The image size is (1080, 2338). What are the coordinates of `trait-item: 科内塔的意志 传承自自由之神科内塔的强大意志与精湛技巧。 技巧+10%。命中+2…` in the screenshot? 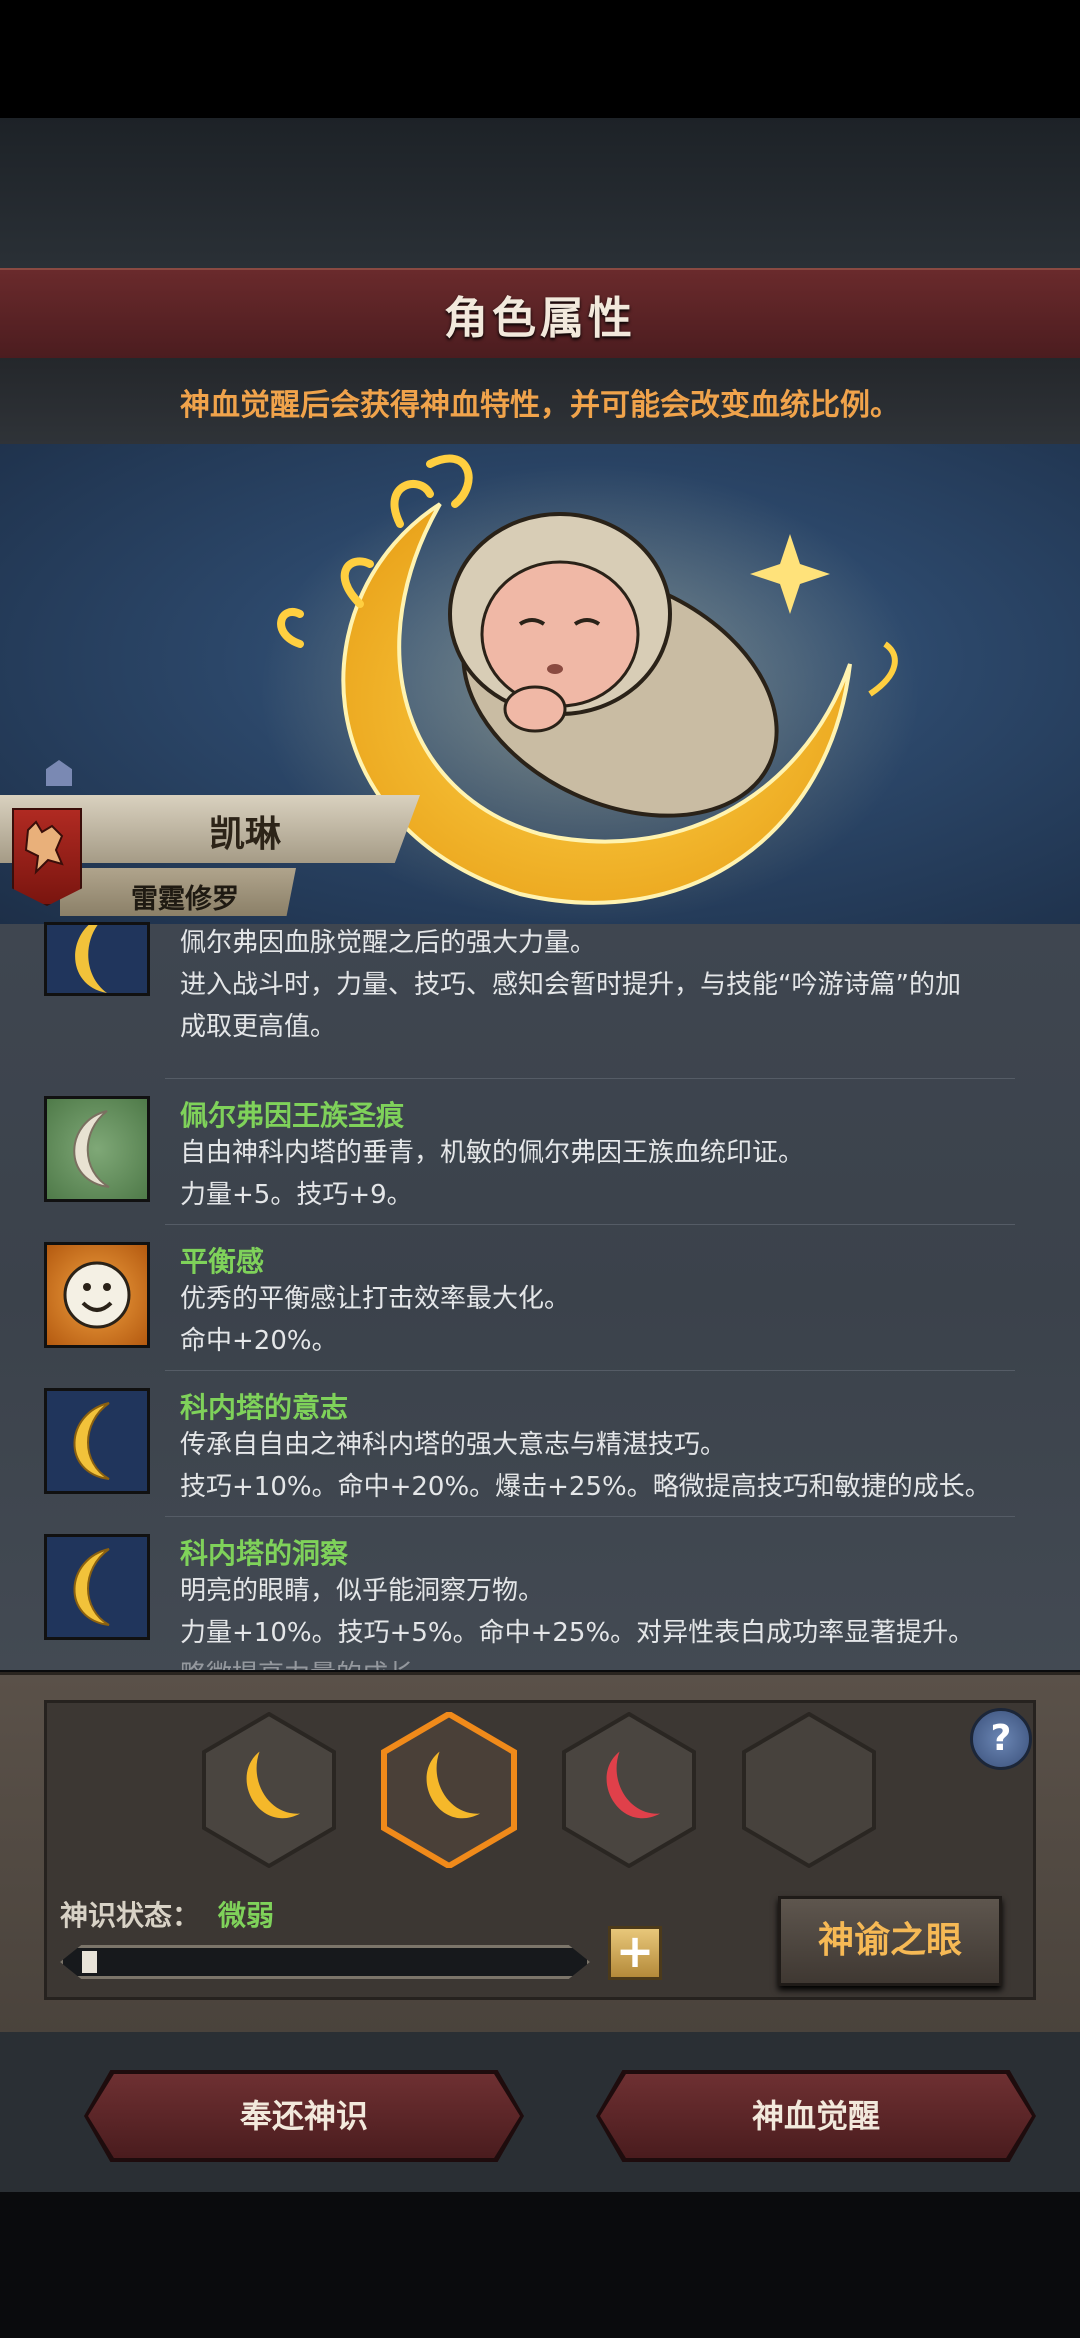 It's located at (540, 1461).